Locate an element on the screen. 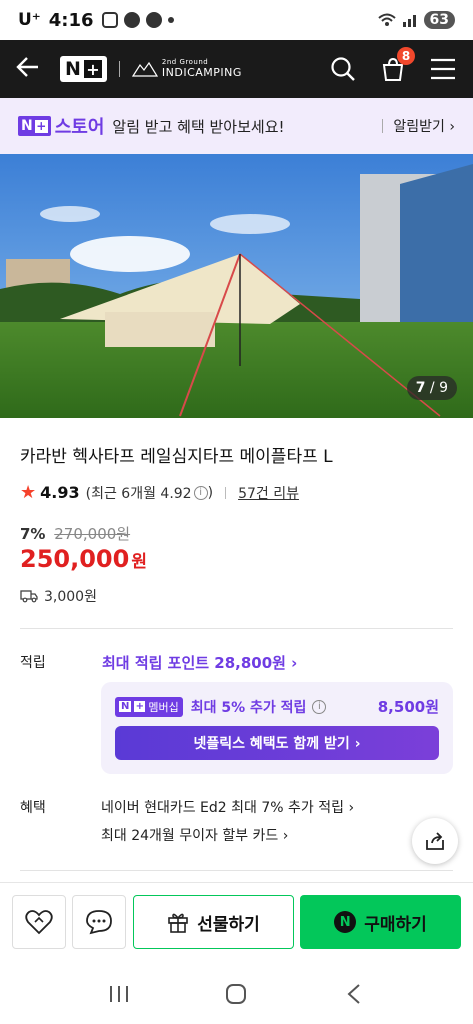 This screenshot has width=473, height=1024. original-price: 270,000원 is located at coordinates (92, 534).